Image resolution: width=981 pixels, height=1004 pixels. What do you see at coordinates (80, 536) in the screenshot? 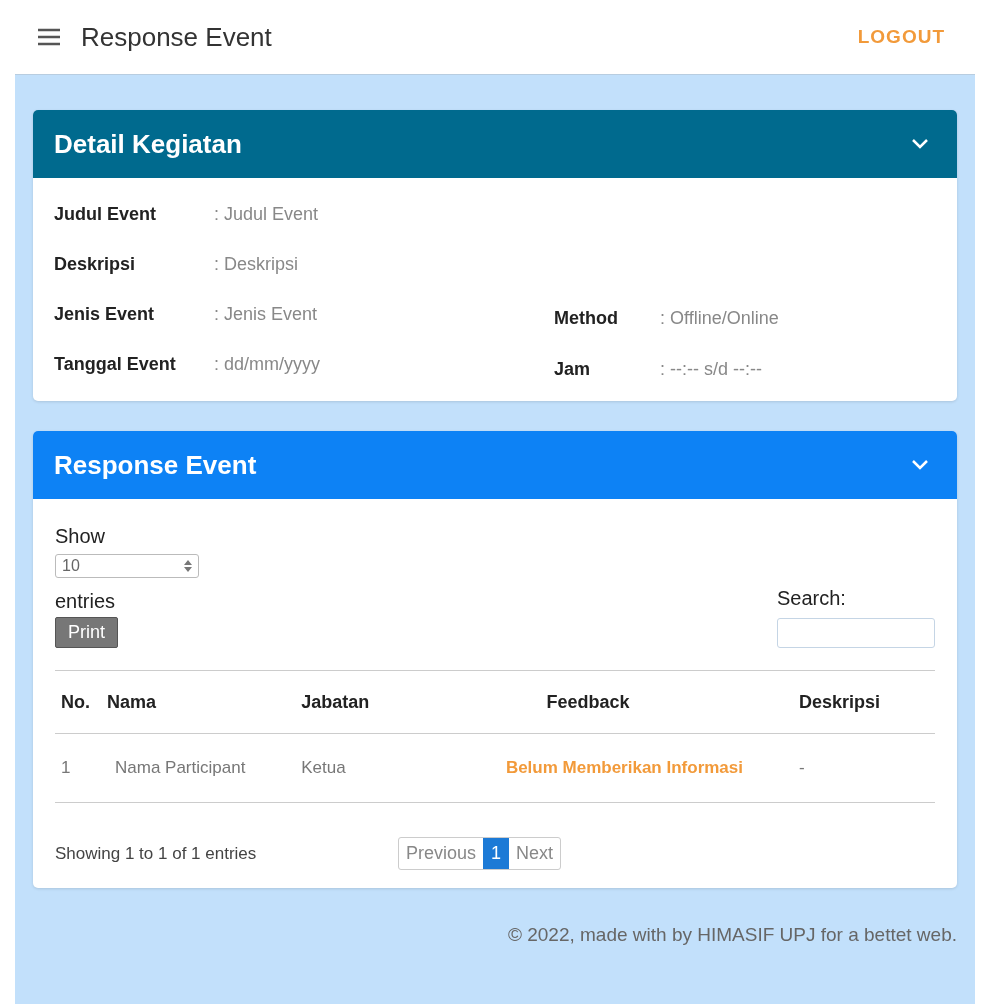
I see `show-label: Show` at bounding box center [80, 536].